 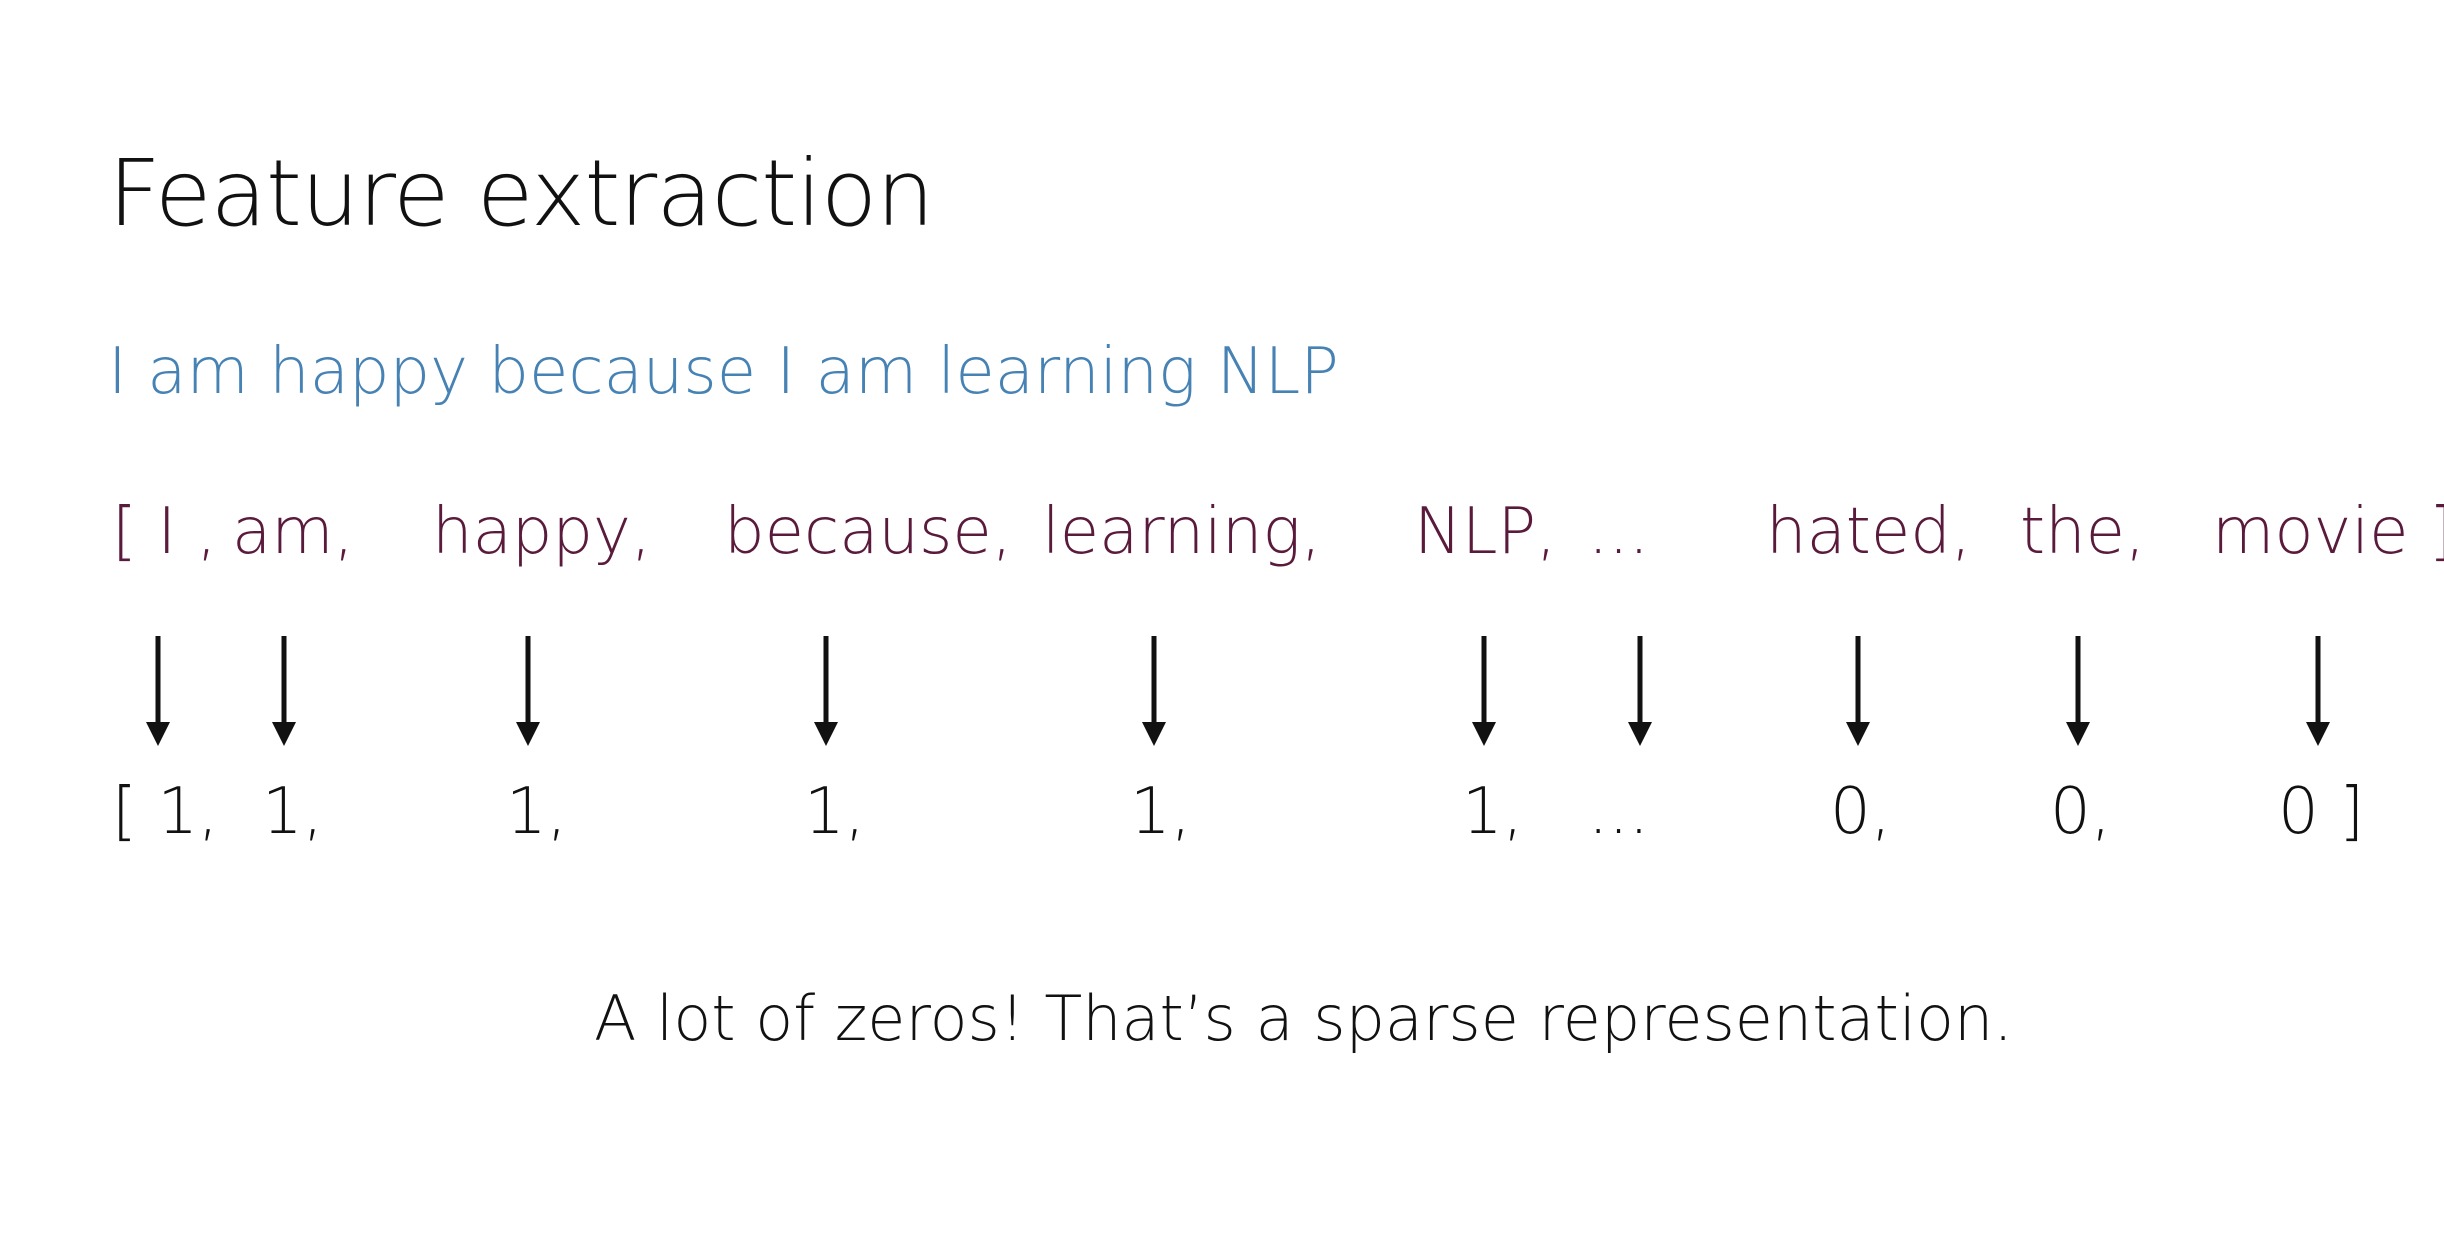 I want to click on vector-value-the: 0,, so click(x=2081, y=812).